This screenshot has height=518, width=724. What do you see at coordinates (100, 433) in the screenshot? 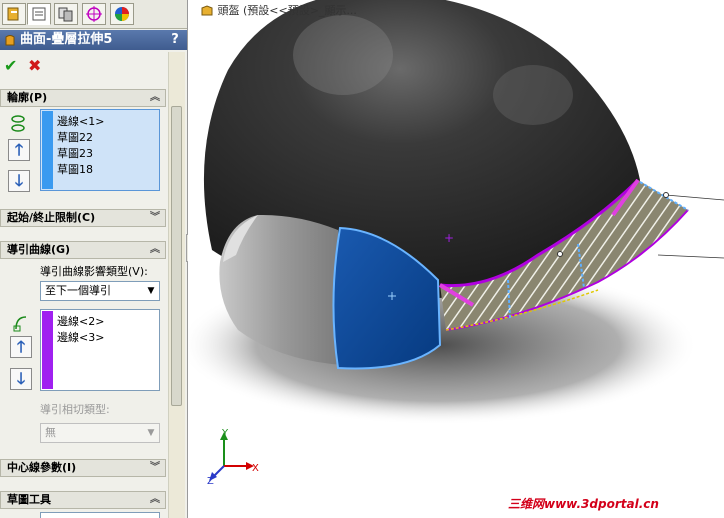
I see `guide-tangency-select: 無 ▼` at bounding box center [100, 433].